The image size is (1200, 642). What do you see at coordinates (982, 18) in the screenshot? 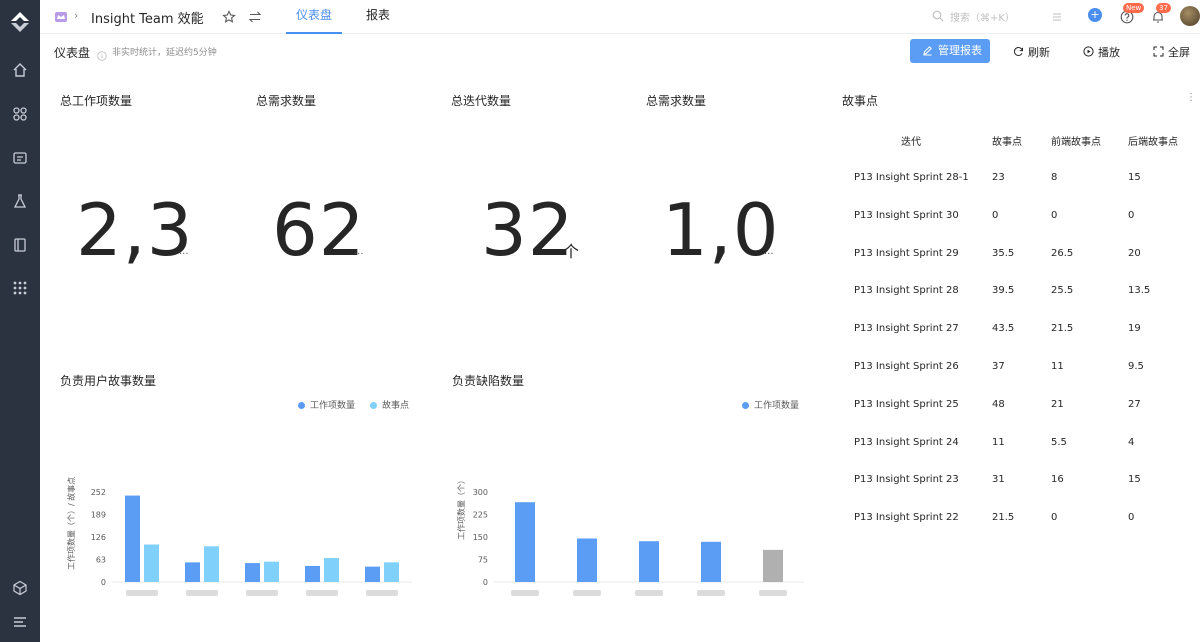
I see `search-placeholder: 搜索（⌘+K）` at bounding box center [982, 18].